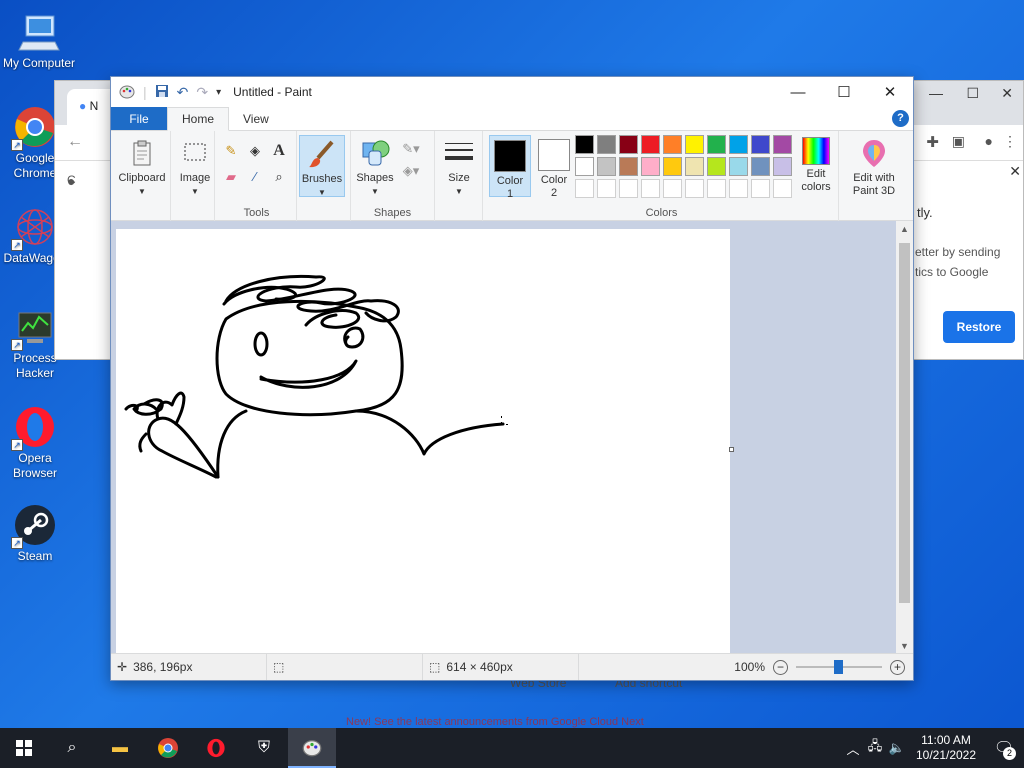 The image size is (1024, 768). What do you see at coordinates (411, 171) in the screenshot?
I see `shape-fill-icon: ◈▾` at bounding box center [411, 171].